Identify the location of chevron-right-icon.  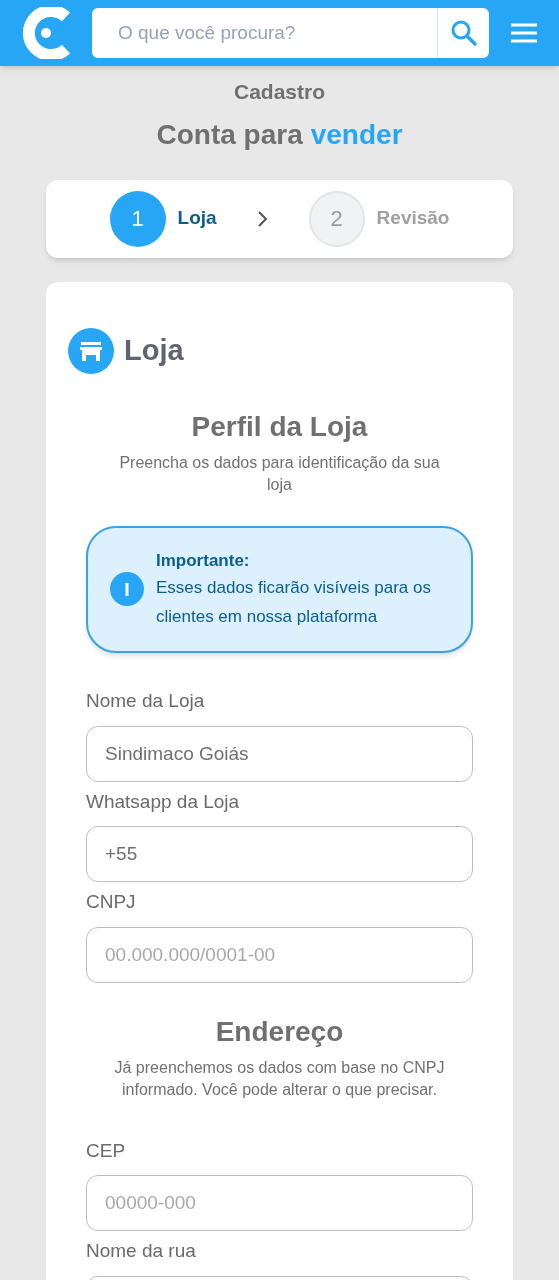
(262, 218).